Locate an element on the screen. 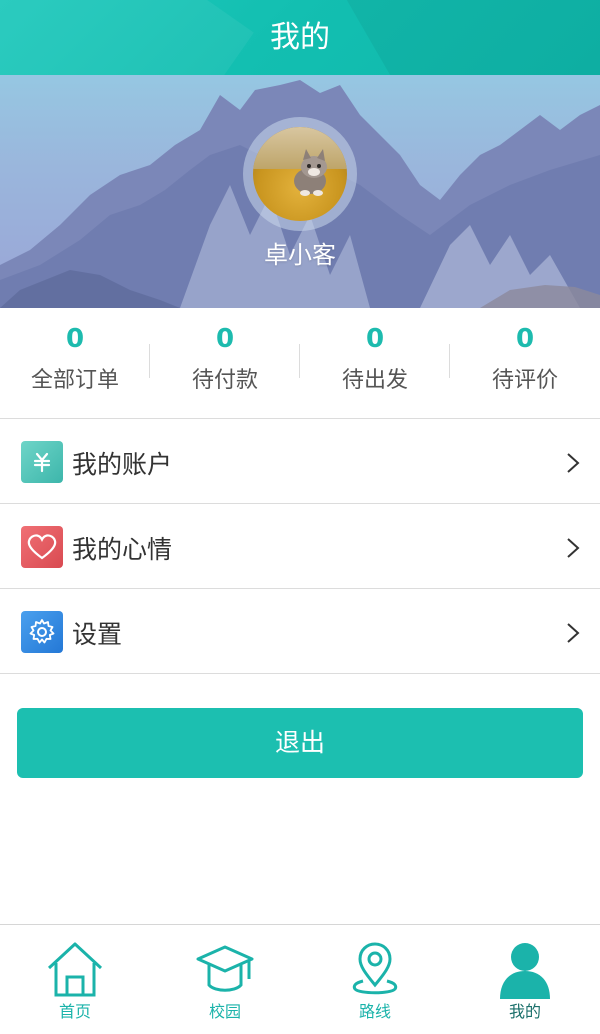 The image size is (600, 1034). menu-item-account: 我的账户 is located at coordinates (300, 461).